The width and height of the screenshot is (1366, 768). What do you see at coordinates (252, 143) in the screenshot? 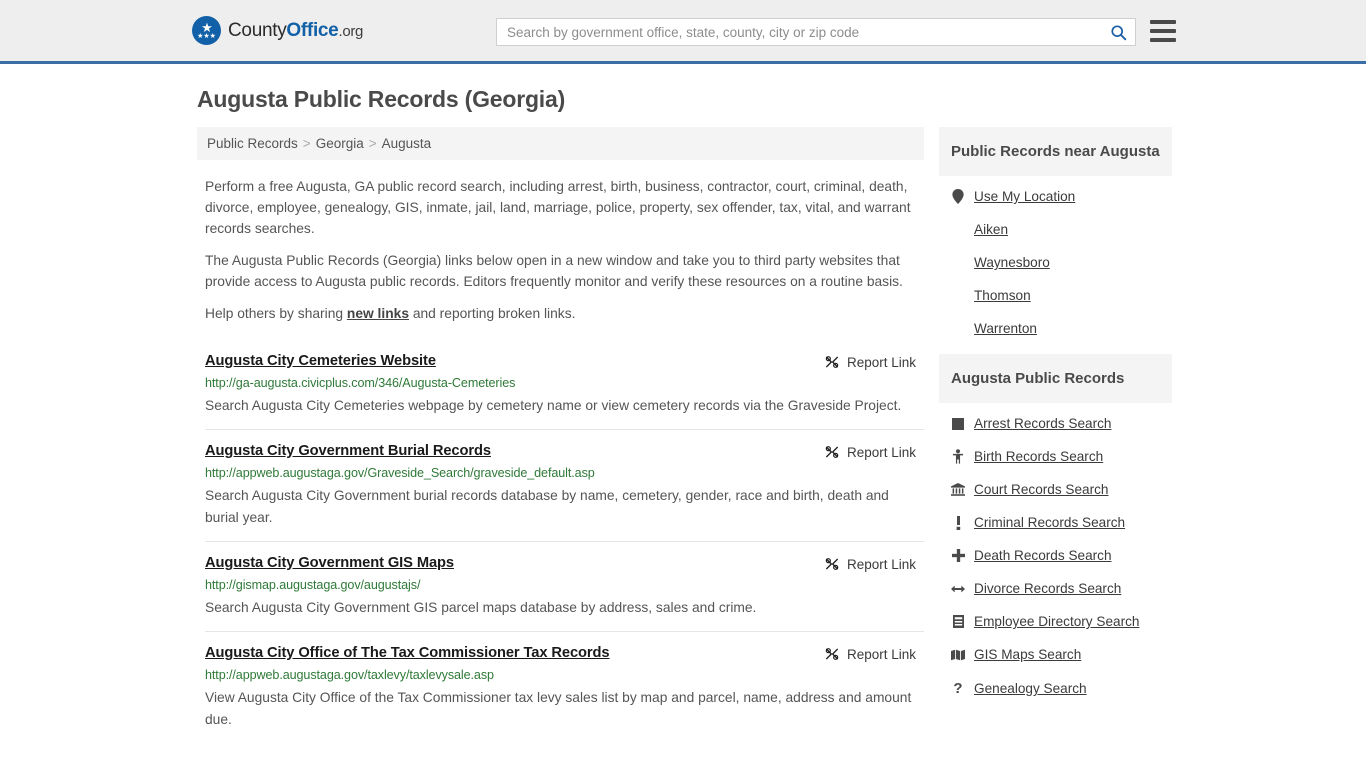
I see `breadcrumb-item-0: Public Records` at bounding box center [252, 143].